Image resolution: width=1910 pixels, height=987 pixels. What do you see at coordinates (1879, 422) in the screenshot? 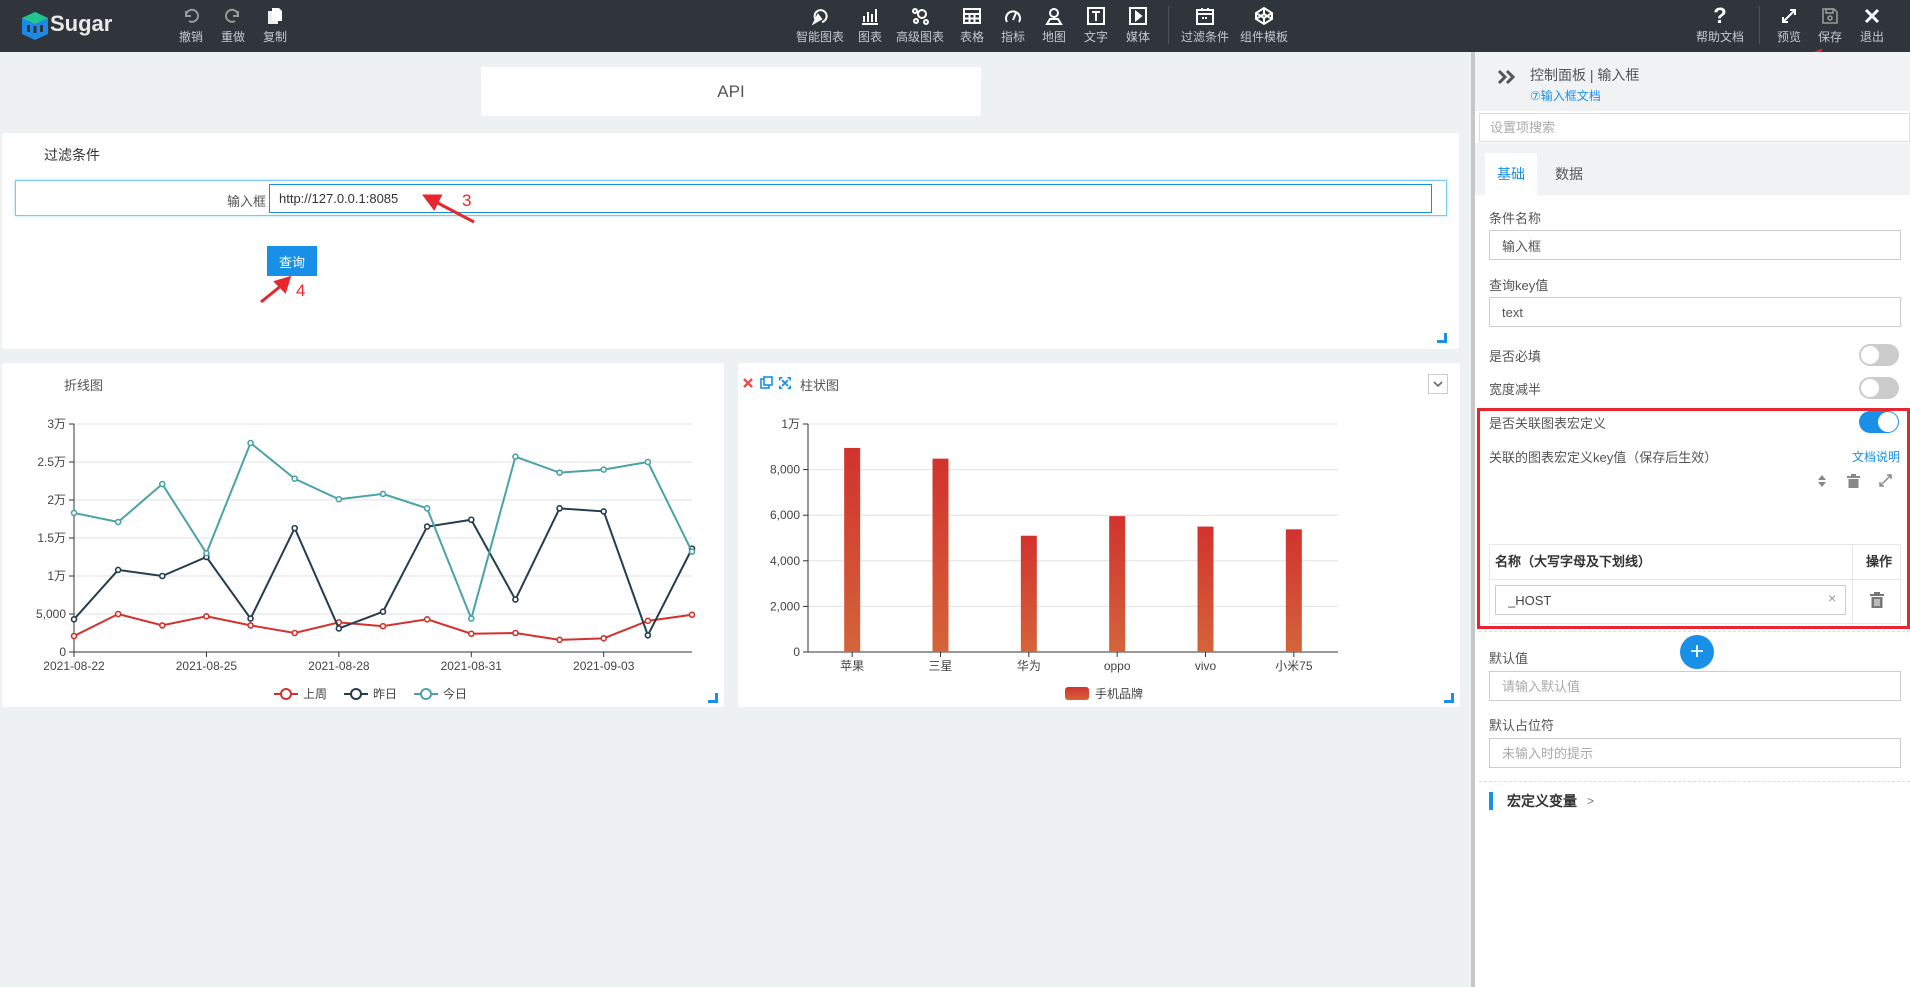
I see `link-macro-toggle` at bounding box center [1879, 422].